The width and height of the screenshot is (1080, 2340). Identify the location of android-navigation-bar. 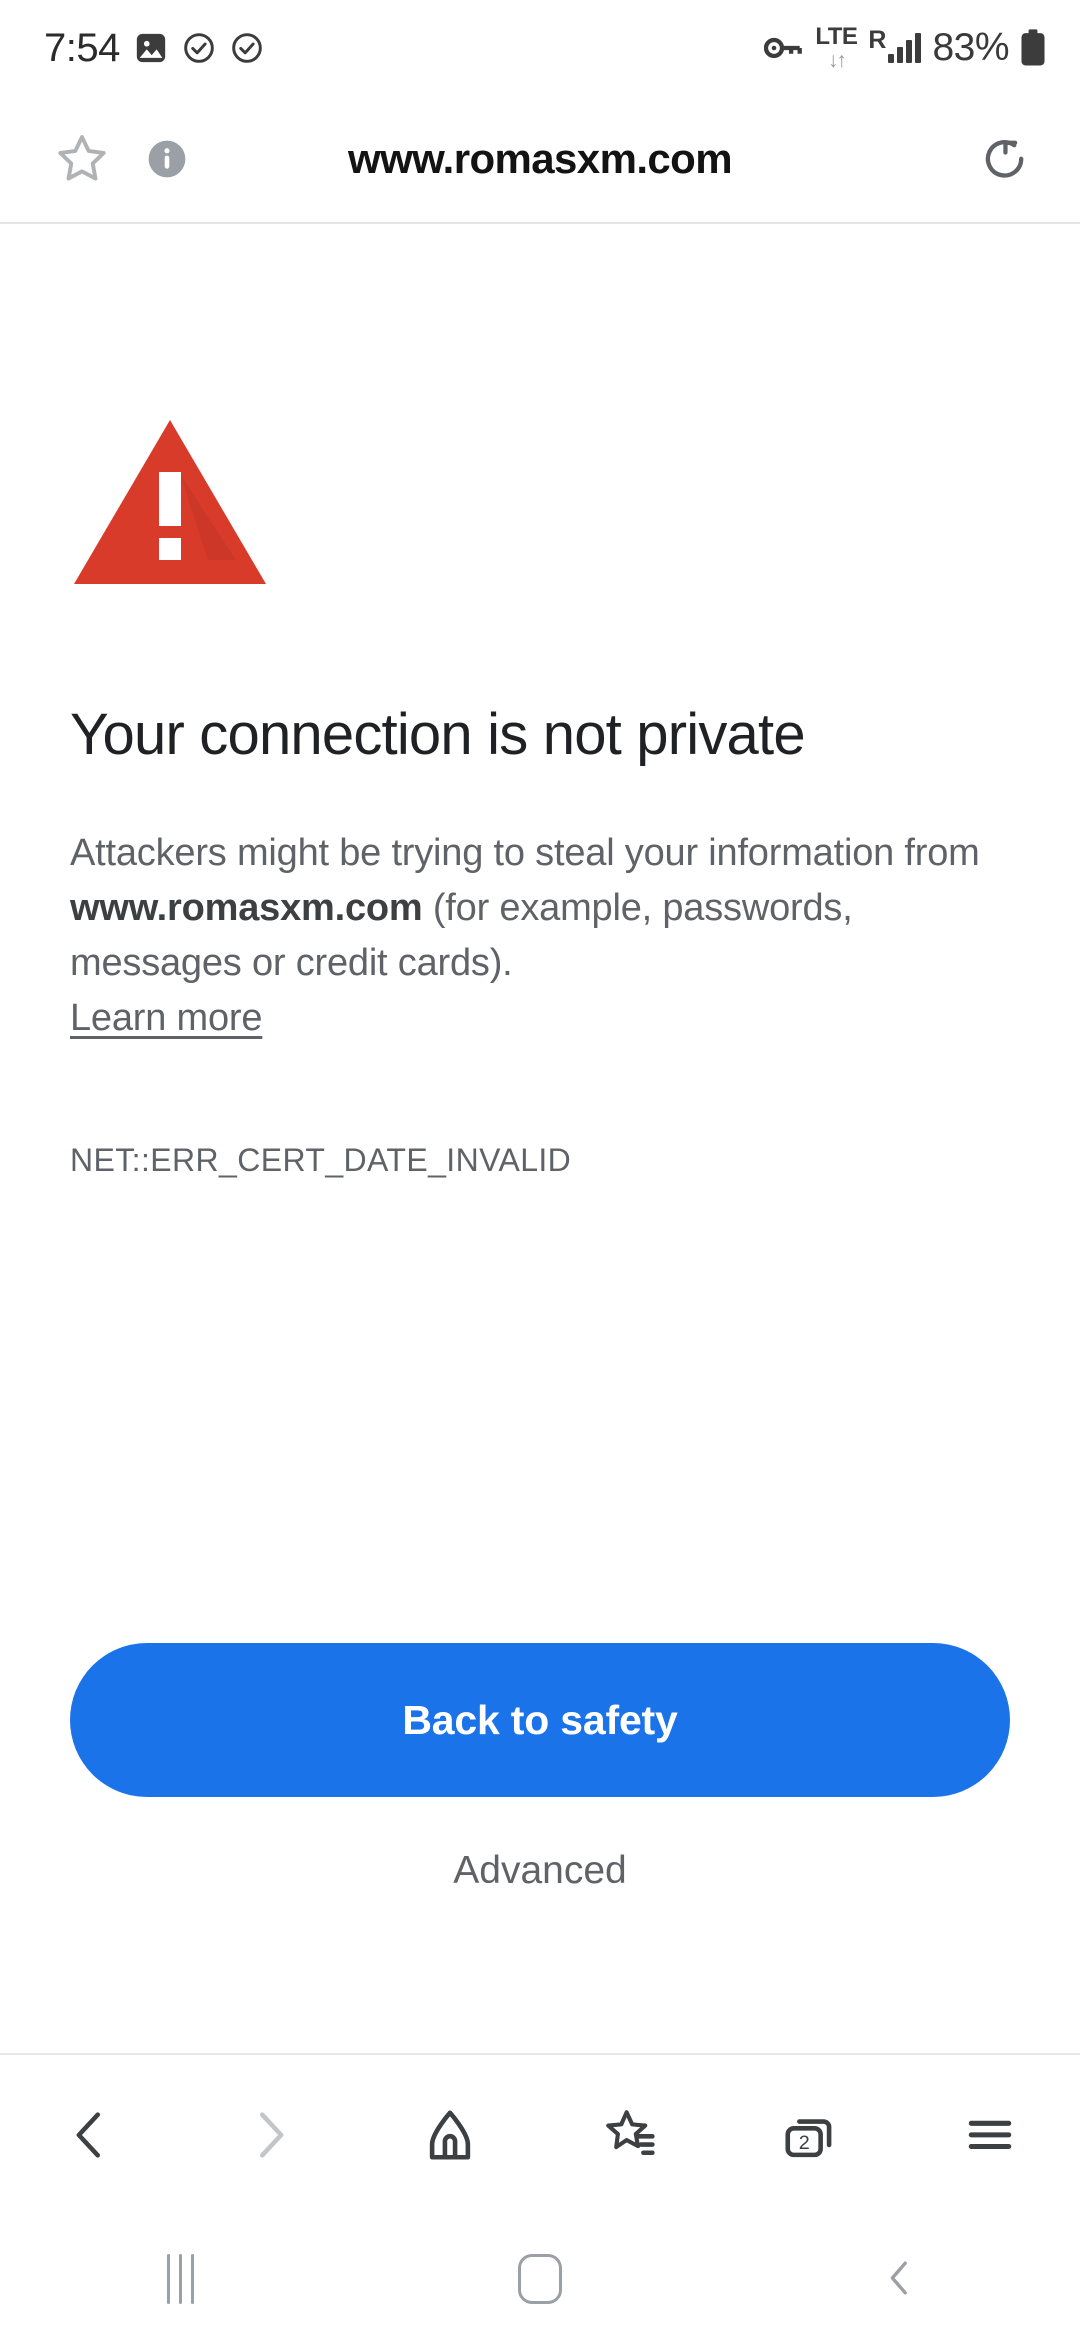
(540, 2279).